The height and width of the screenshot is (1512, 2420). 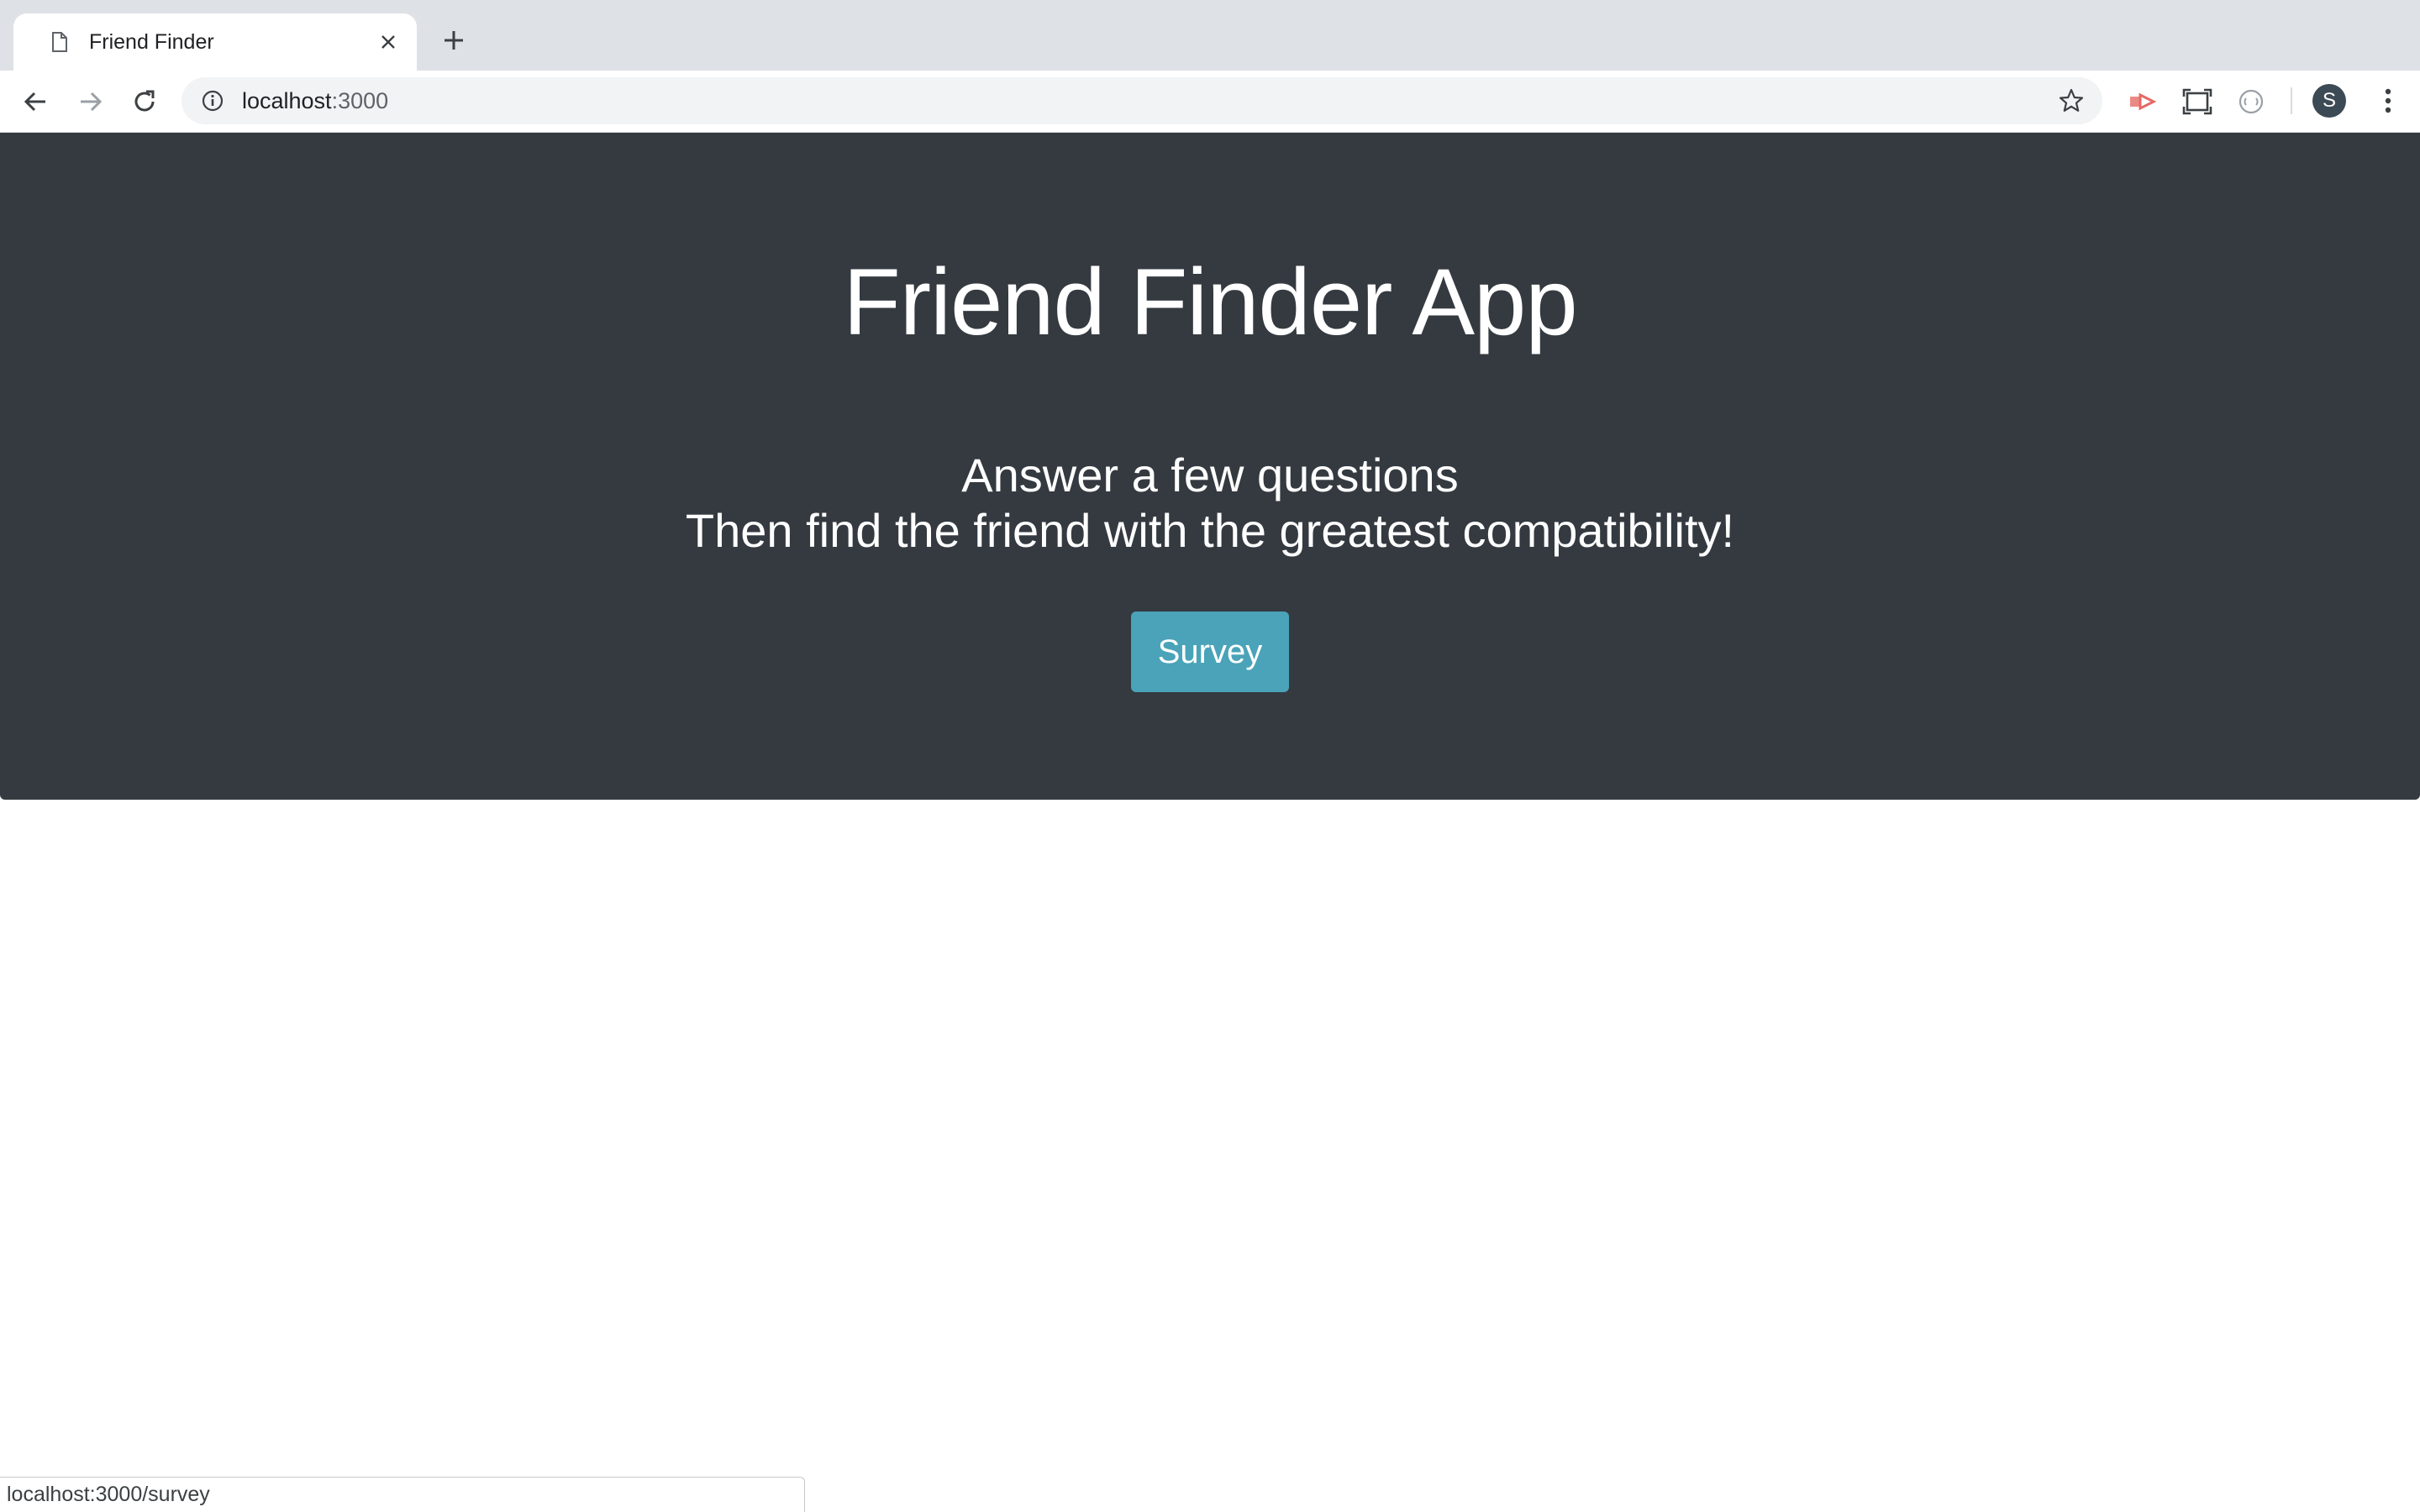 I want to click on page-title: Friend Finder App, so click(x=1210, y=301).